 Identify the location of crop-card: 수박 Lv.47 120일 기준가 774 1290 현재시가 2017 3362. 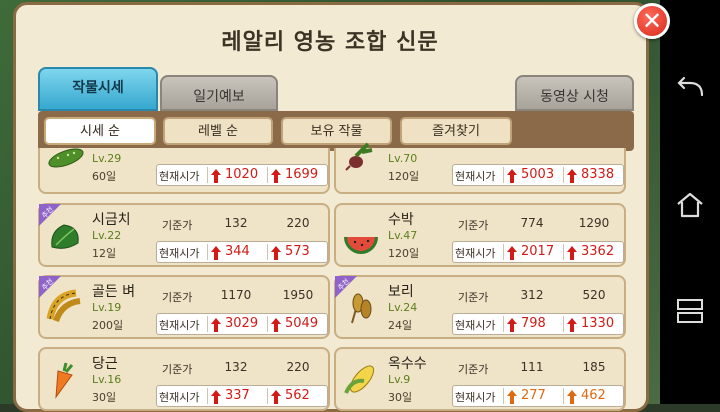
(480, 235).